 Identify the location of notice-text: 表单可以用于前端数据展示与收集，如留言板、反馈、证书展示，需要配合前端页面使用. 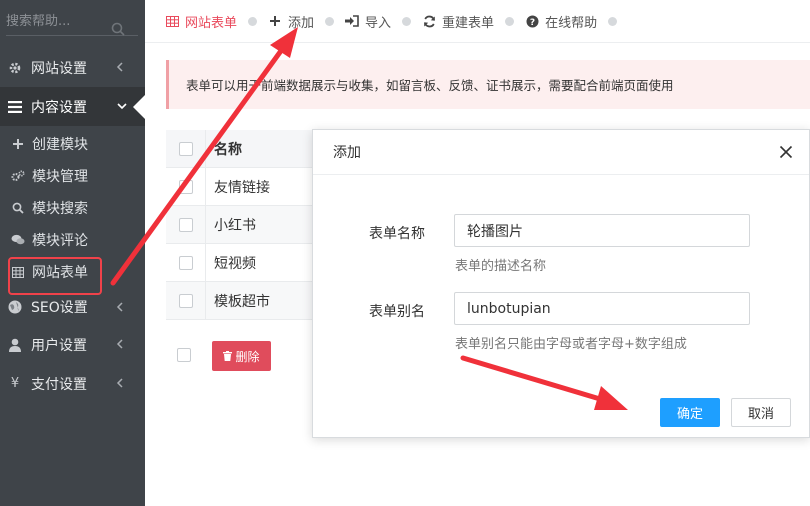
(430, 85).